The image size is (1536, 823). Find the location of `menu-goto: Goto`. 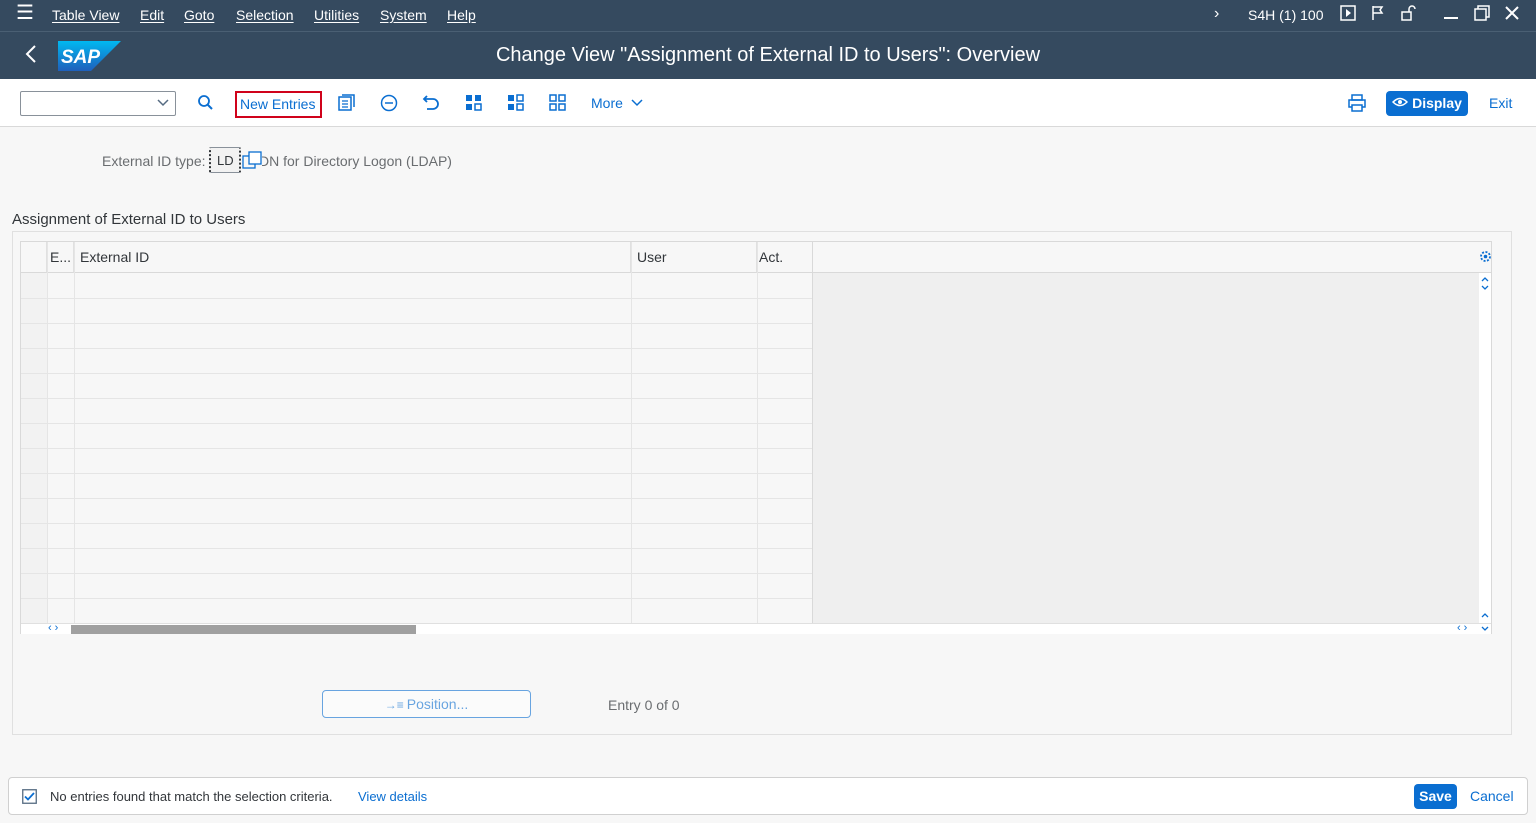

menu-goto: Goto is located at coordinates (199, 15).